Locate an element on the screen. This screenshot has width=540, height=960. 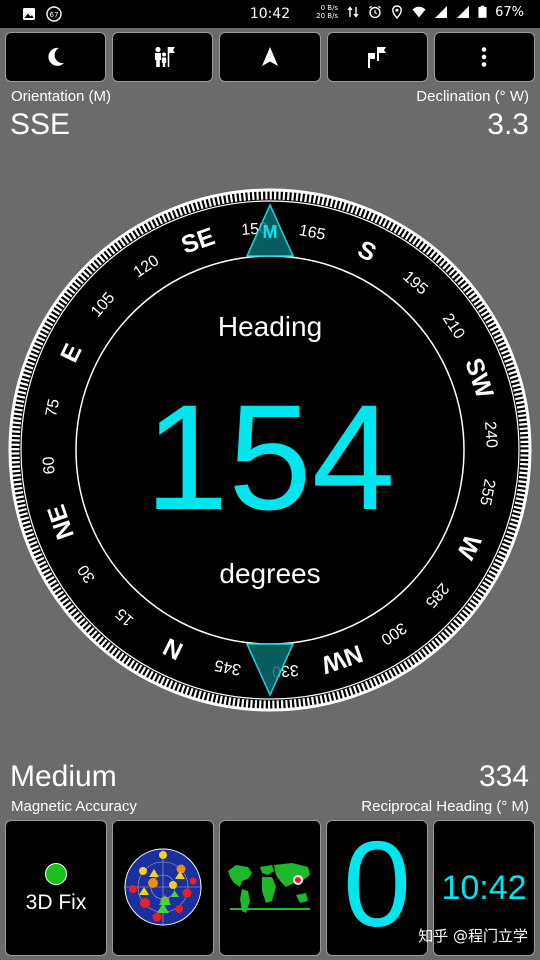
accuracy-value: Medium is located at coordinates (63, 776).